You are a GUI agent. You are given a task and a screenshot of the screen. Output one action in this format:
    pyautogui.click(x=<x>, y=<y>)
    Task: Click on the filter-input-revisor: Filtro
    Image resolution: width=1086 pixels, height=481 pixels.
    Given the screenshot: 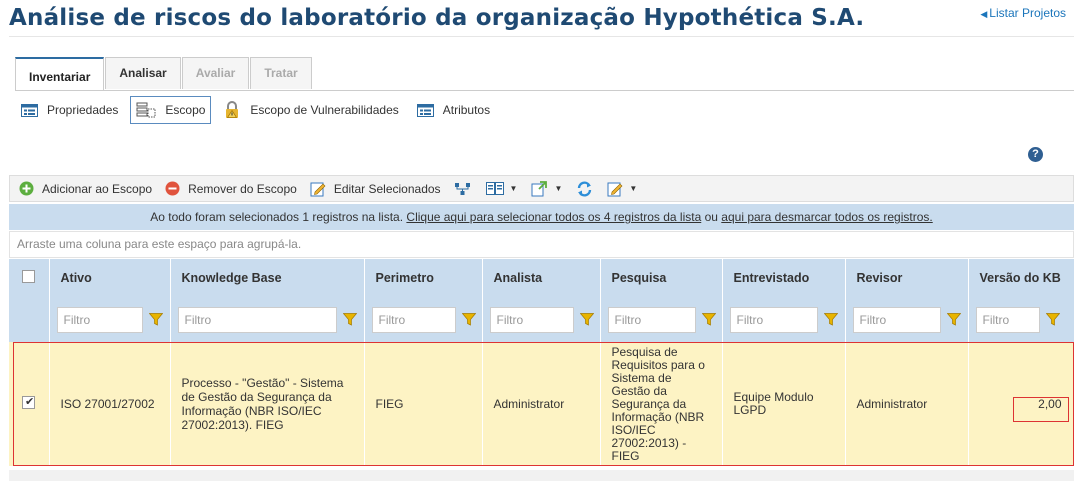 What is the action you would take?
    pyautogui.click(x=896, y=319)
    